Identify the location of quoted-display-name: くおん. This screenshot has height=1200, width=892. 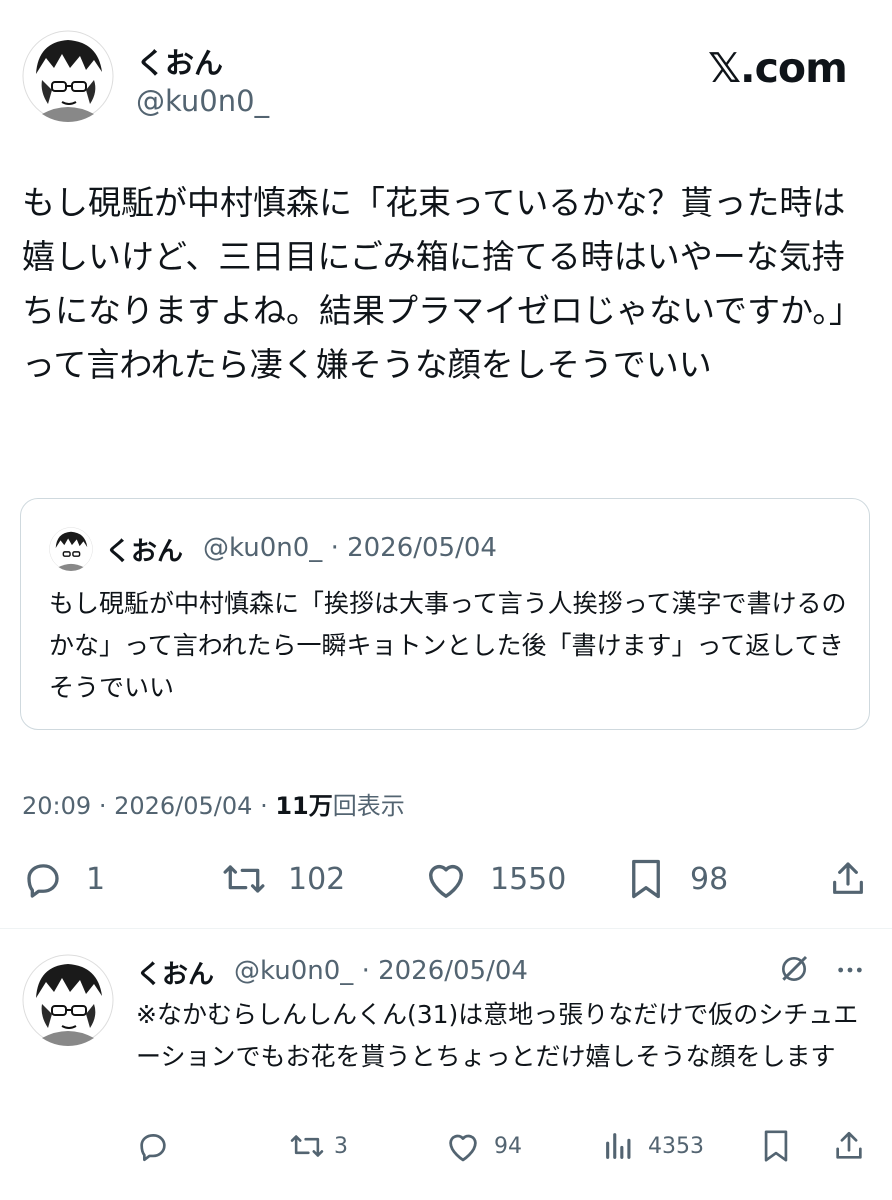
(144, 552).